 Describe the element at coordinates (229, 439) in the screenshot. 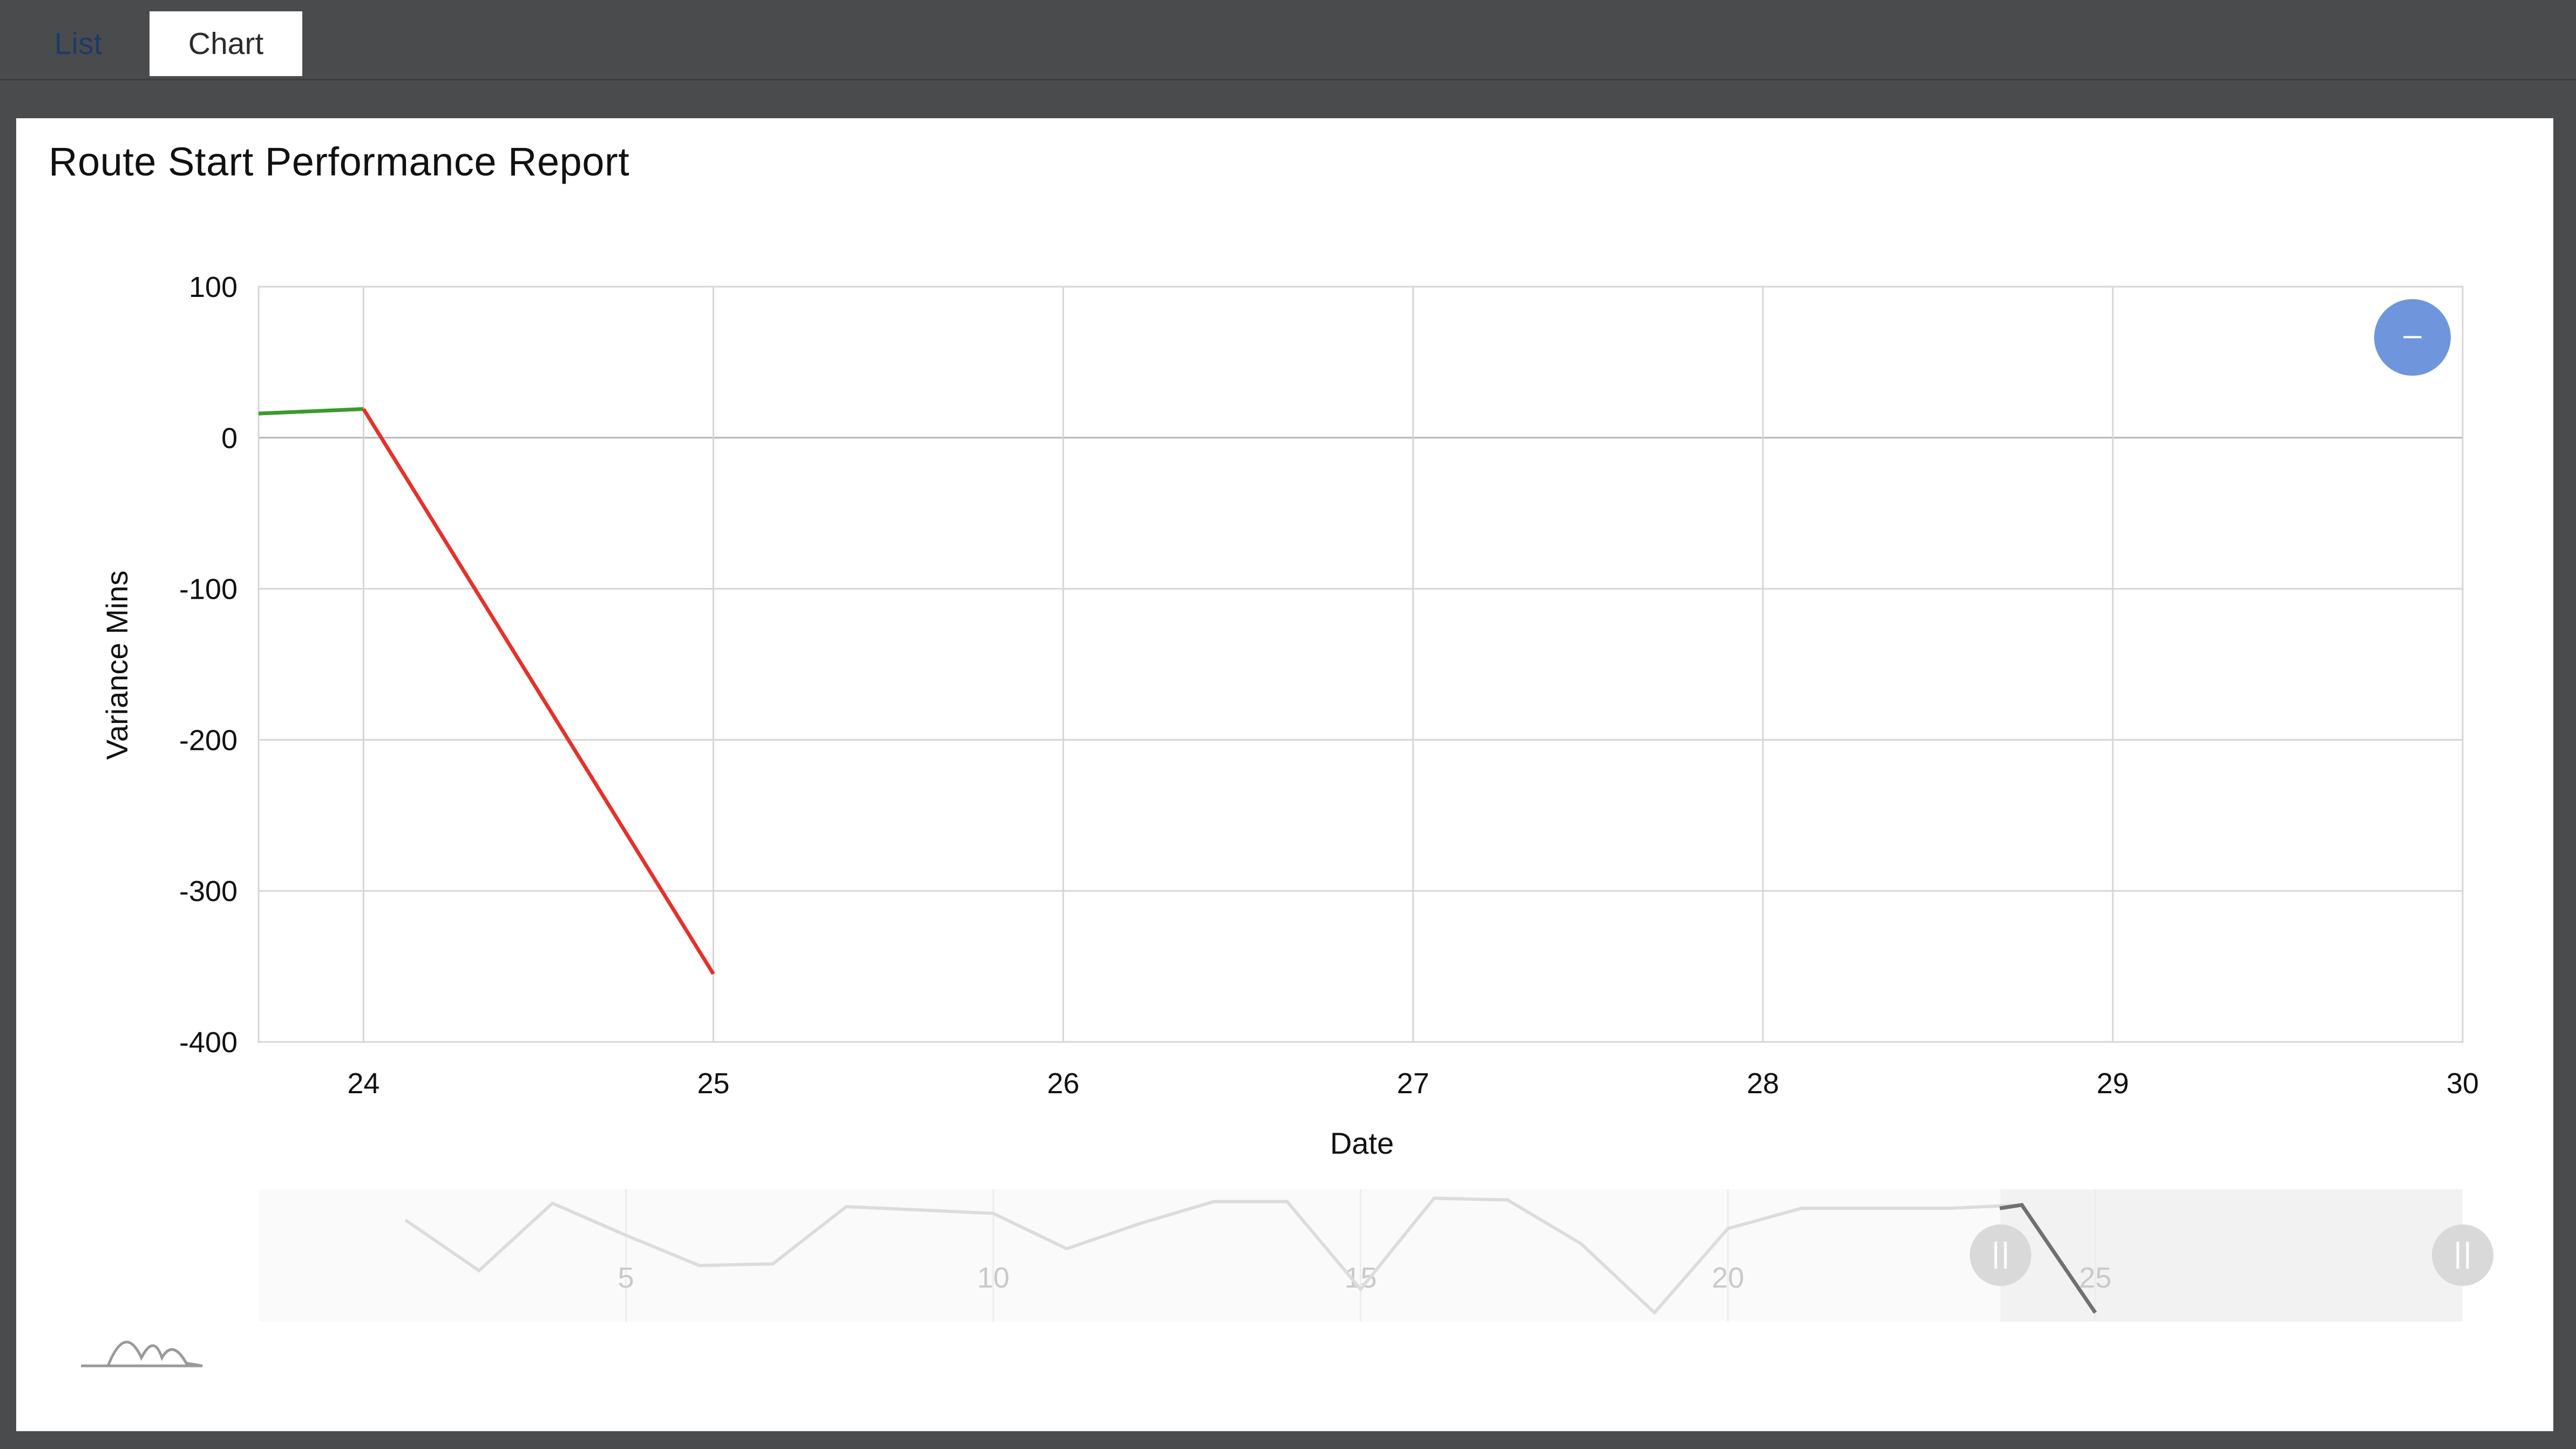

I see `y-tick-label: 0` at that location.